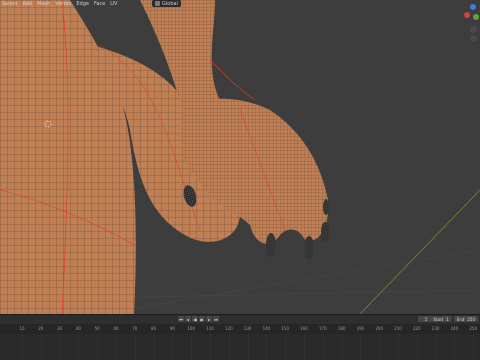  I want to click on viewport-header-menu: Select Add Mesh Vertex Edge Face UV, so click(58, 4).